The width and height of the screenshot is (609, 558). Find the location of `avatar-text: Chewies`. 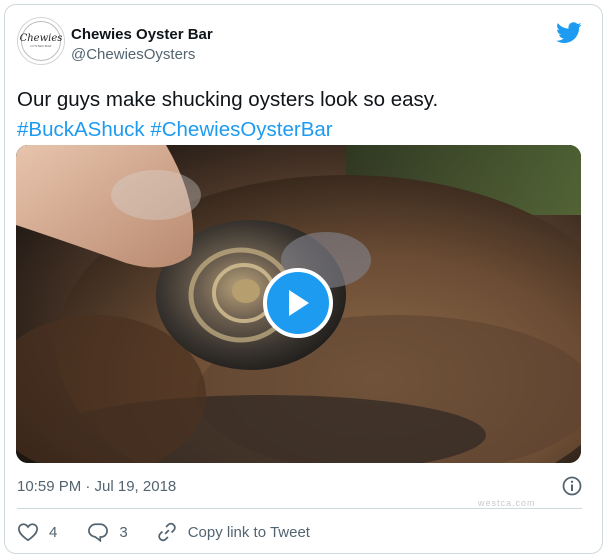

avatar-text: Chewies is located at coordinates (41, 38).